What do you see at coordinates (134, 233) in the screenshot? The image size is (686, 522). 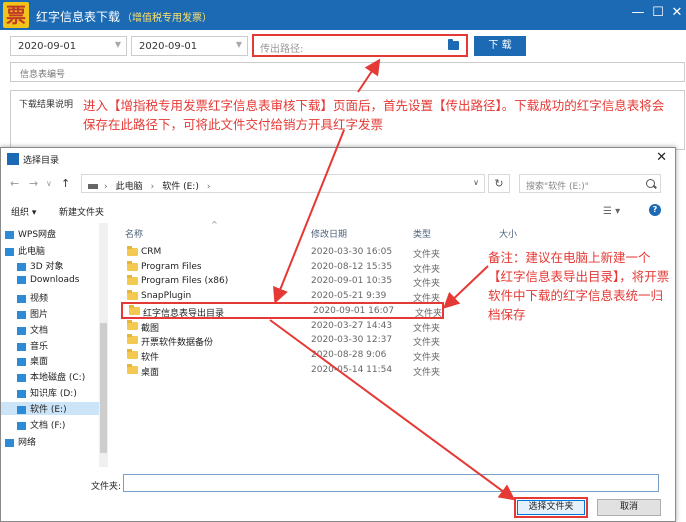 I see `column-header-name: 名称` at bounding box center [134, 233].